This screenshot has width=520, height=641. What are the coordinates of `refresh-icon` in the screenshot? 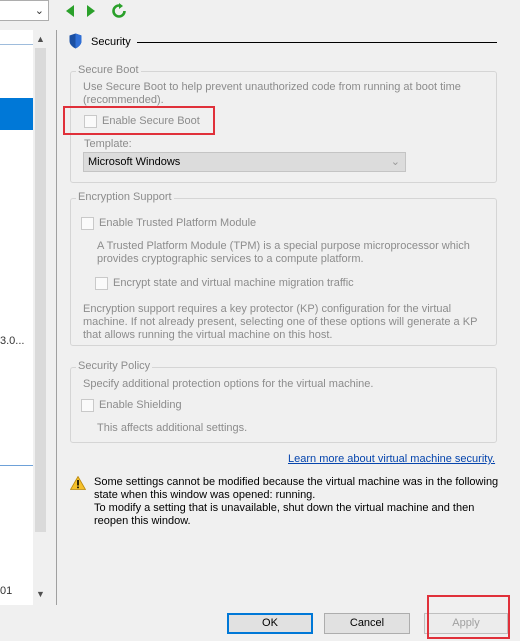 It's located at (119, 11).